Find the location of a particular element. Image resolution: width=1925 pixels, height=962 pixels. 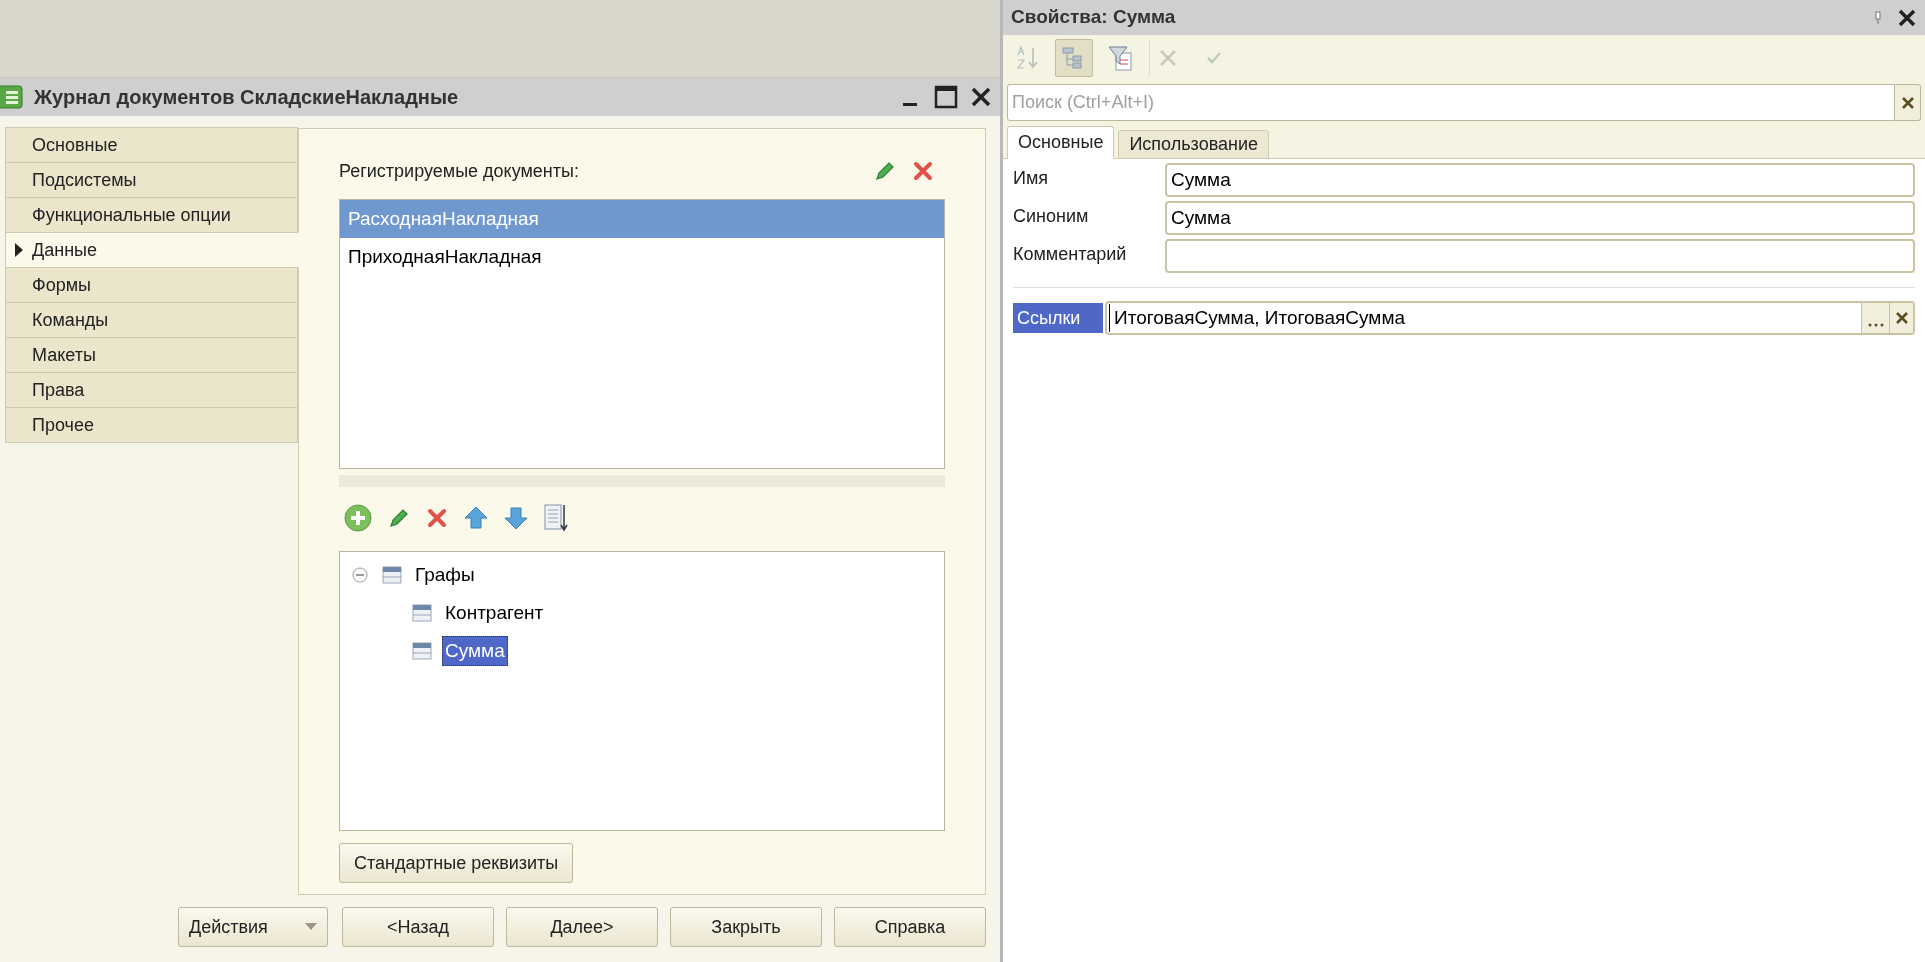

section-tab: Права is located at coordinates (151, 390).